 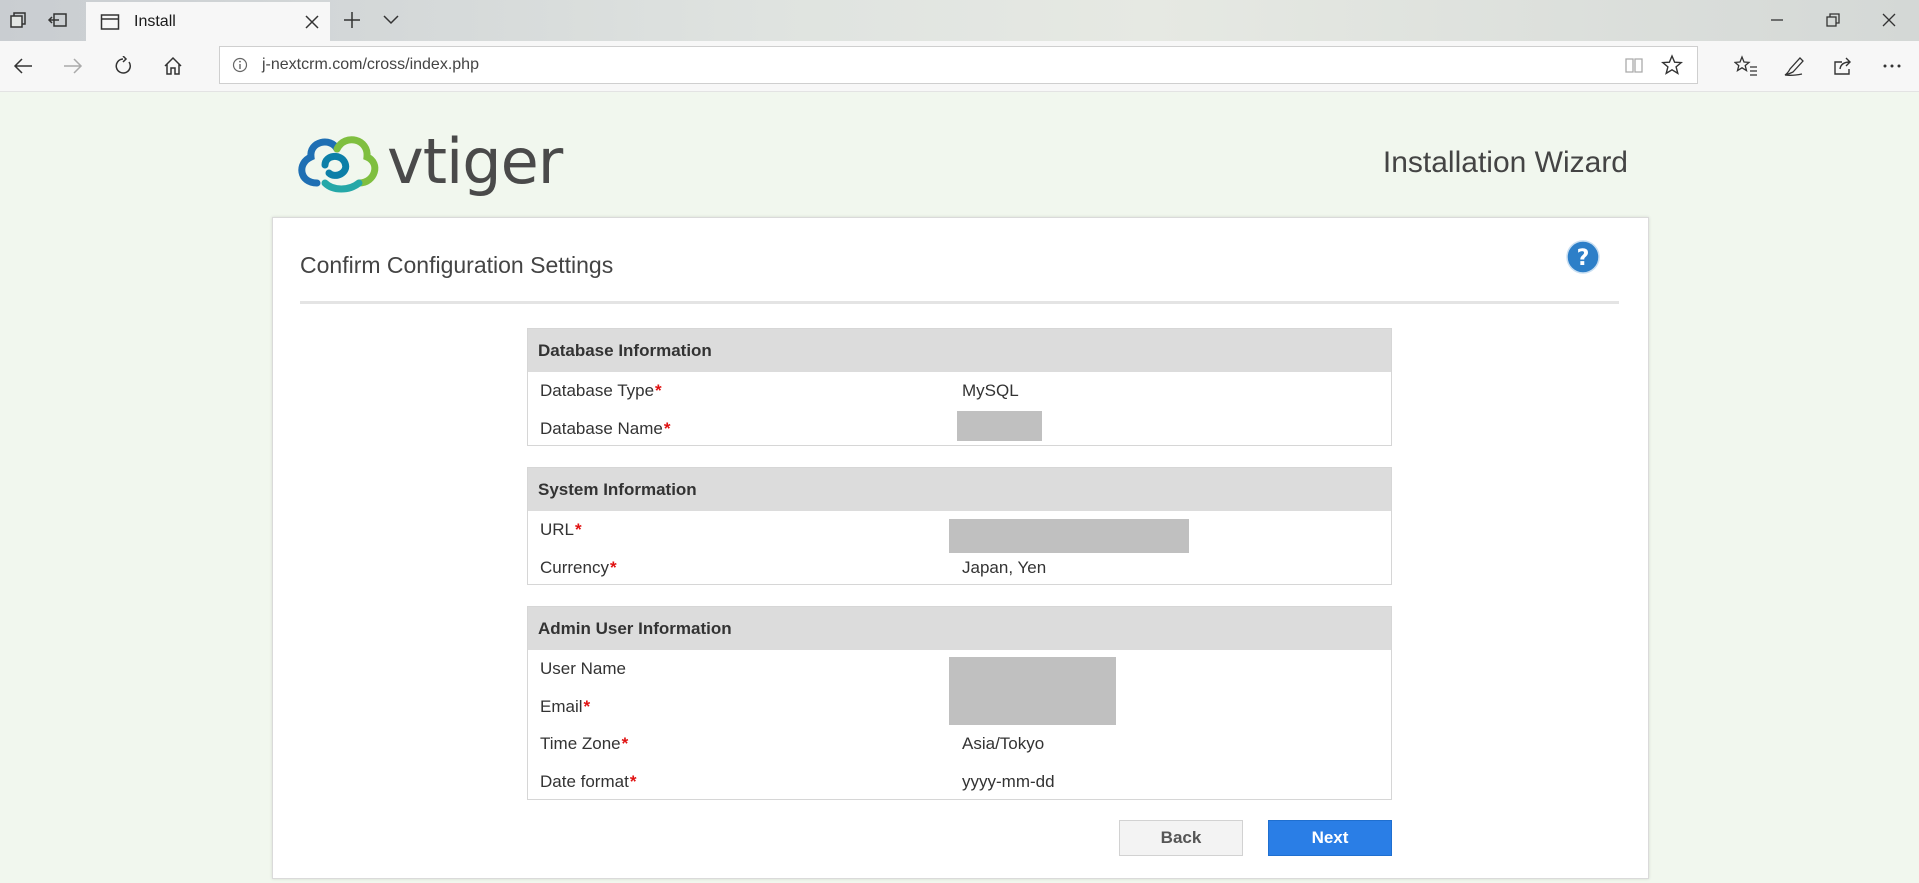 I want to click on field-label-user-name: User Name, so click(x=583, y=668).